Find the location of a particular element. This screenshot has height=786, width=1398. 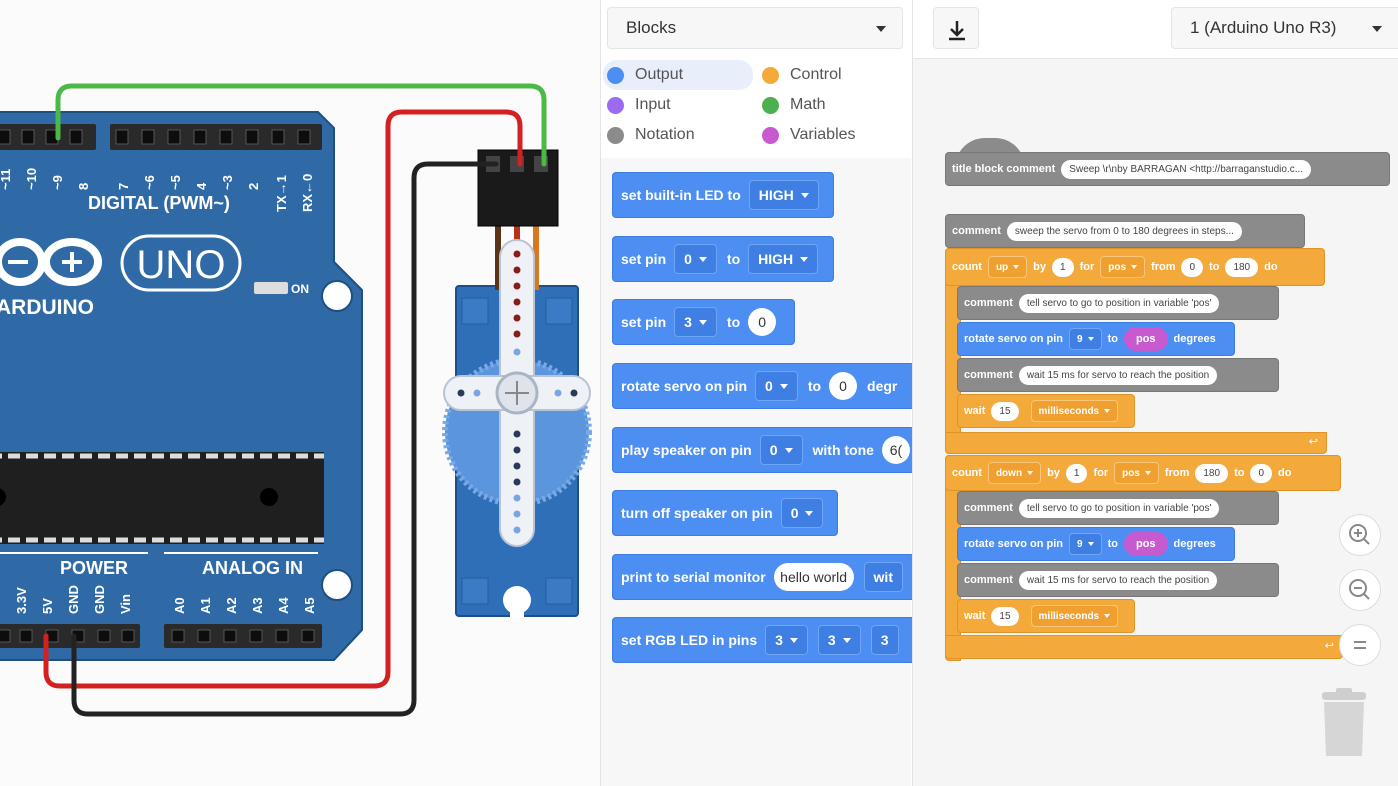

palette-block-rotate-servo: rotate servo on pin 0 to 0 degr is located at coordinates (762, 386).